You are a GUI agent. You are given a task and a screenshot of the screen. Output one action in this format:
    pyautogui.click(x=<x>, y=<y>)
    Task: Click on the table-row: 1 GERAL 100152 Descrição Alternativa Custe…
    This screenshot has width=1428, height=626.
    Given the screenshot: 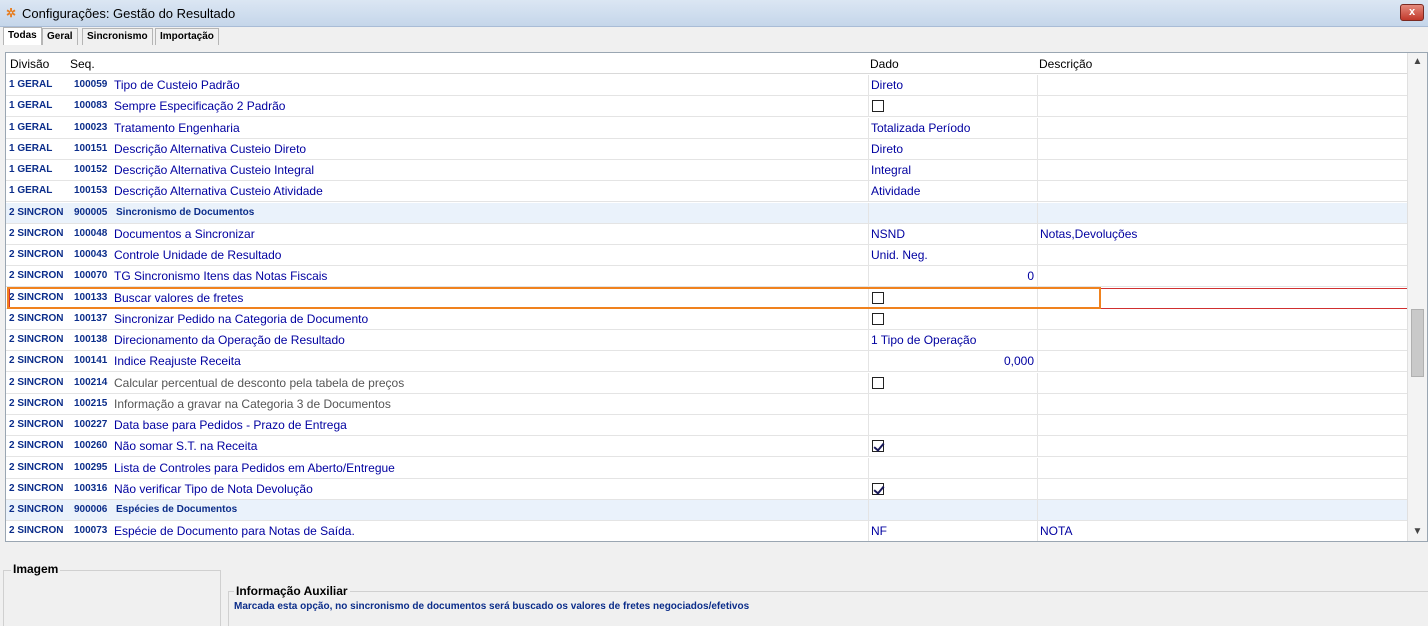 What is the action you would take?
    pyautogui.click(x=707, y=170)
    